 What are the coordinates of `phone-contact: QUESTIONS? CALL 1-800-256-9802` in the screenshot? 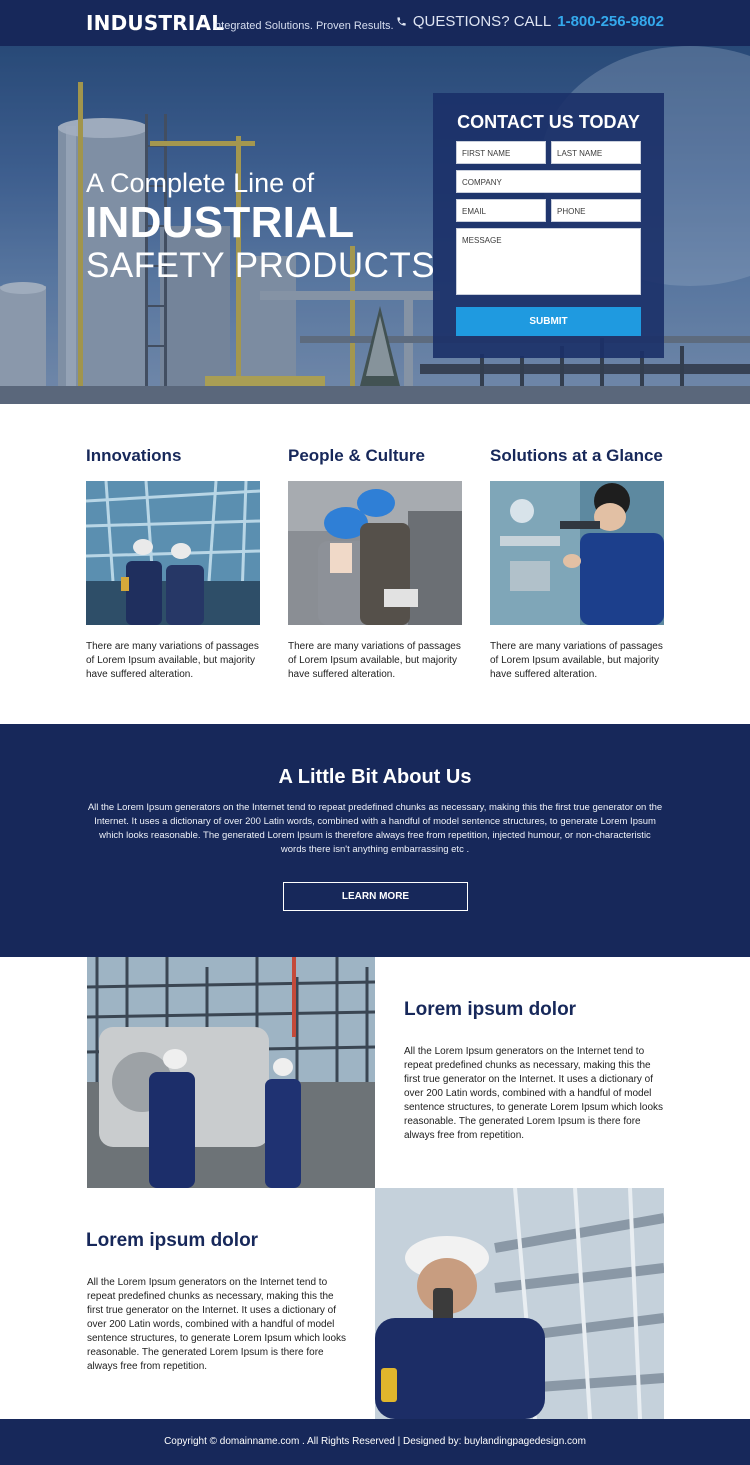 It's located at (530, 21).